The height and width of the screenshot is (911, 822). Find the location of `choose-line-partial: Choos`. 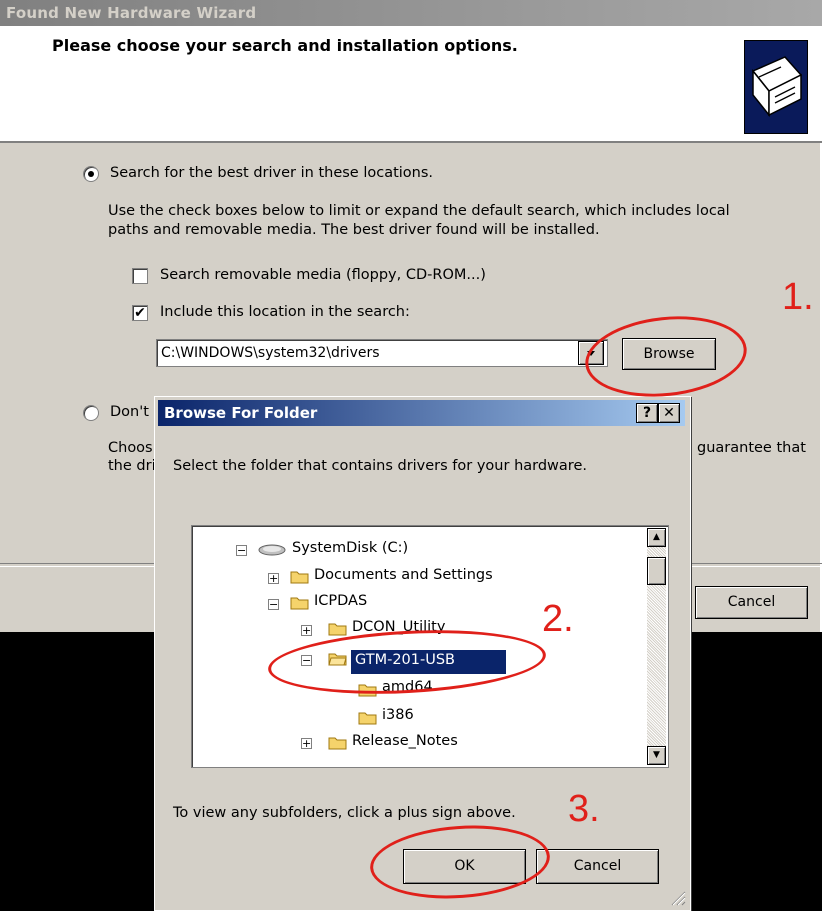

choose-line-partial: Choos is located at coordinates (130, 448).